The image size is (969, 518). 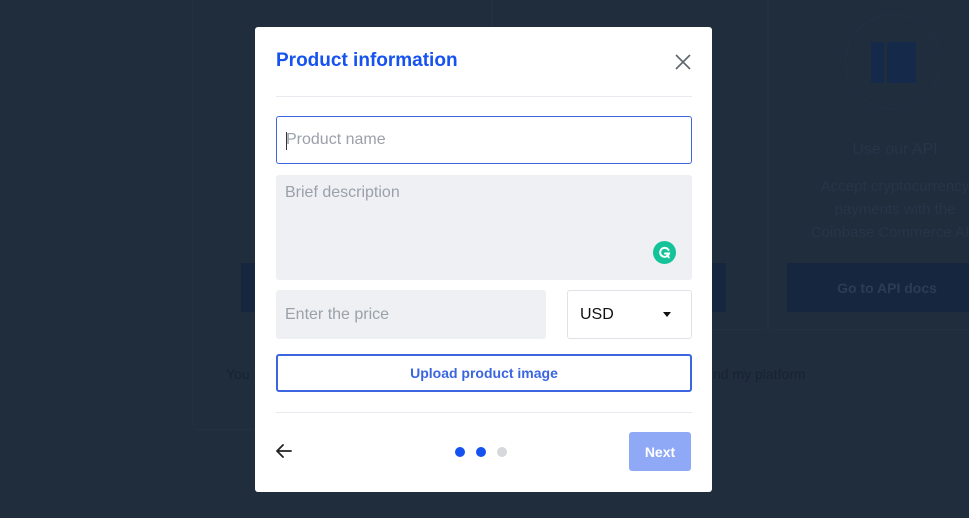 I want to click on close-button, so click(x=683, y=62).